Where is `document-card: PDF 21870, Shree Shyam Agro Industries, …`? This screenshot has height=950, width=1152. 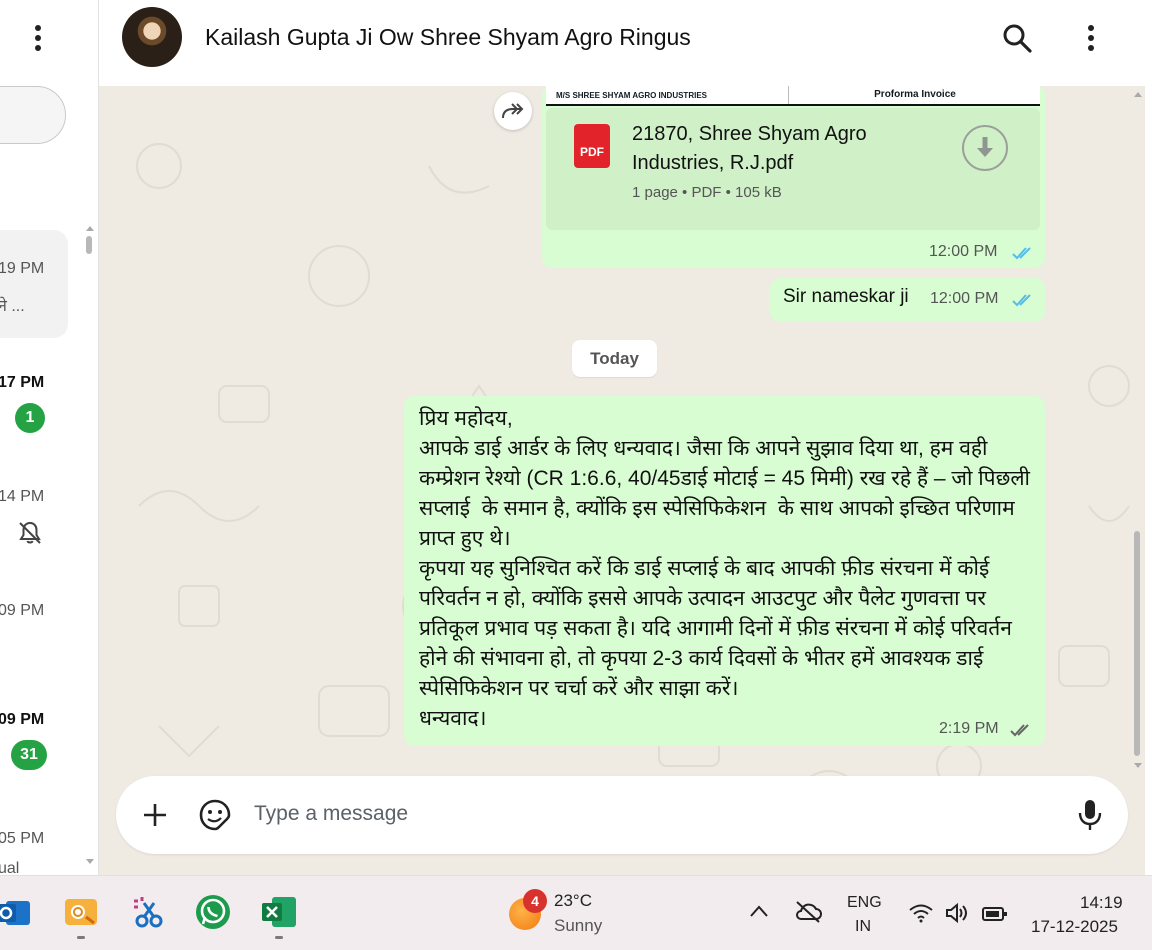 document-card: PDF 21870, Shree Shyam Agro Industries, … is located at coordinates (793, 169).